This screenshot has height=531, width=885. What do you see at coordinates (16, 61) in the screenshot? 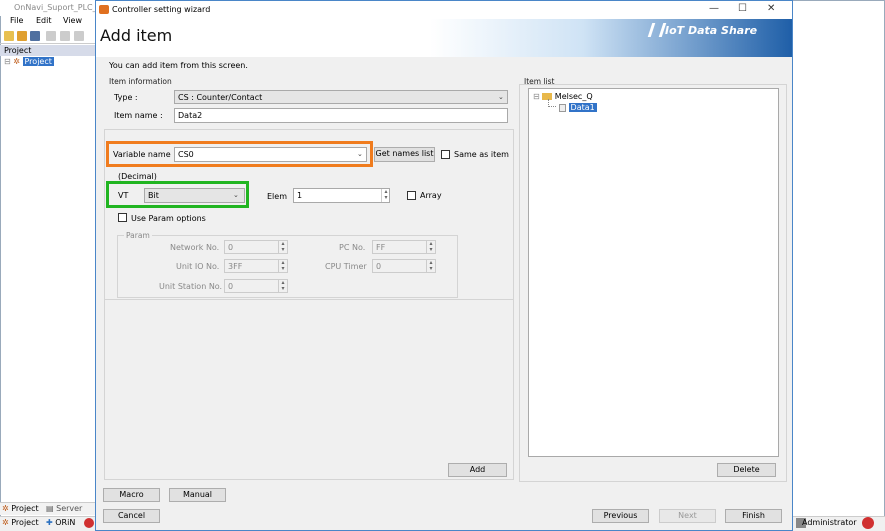
I see `project-node-icon: ✲` at bounding box center [16, 61].